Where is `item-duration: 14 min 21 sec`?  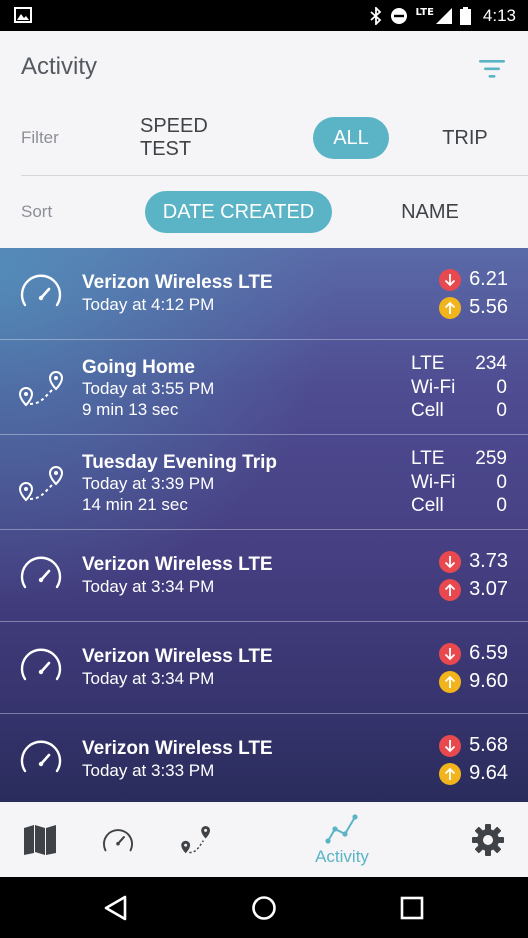 item-duration: 14 min 21 sec is located at coordinates (135, 504).